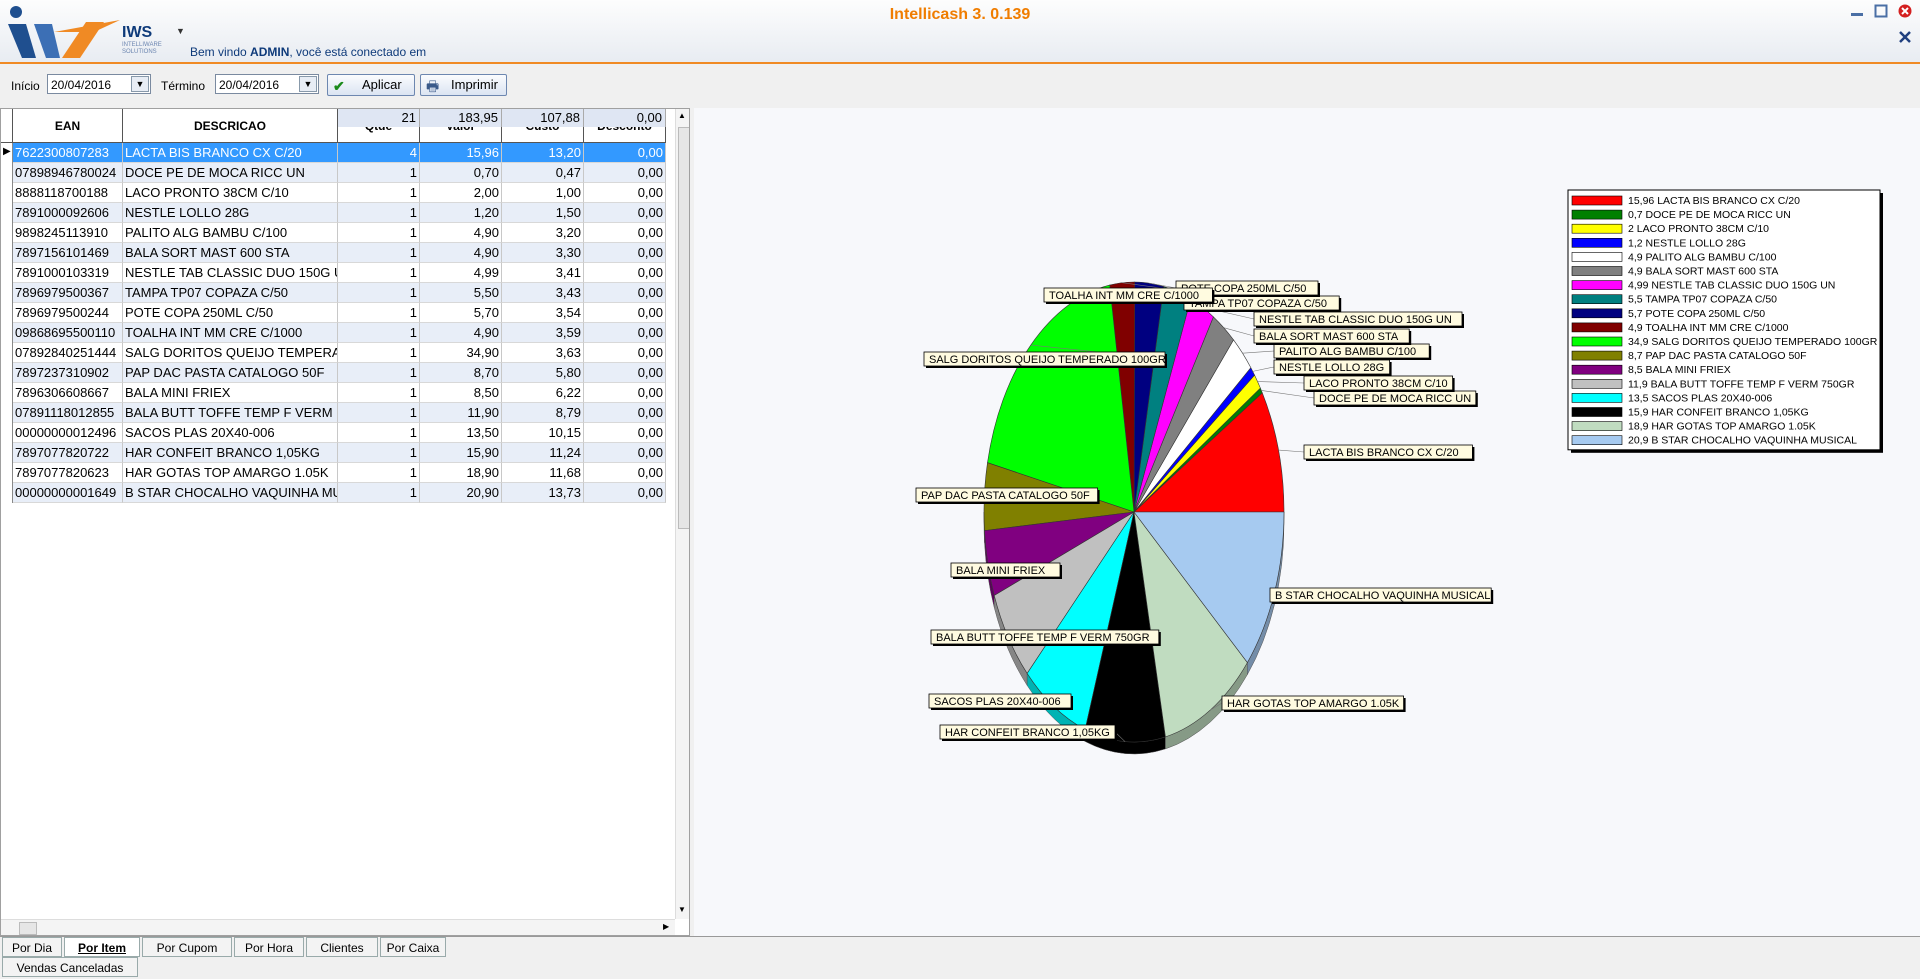  I want to click on table-cell: 11,90, so click(461, 413).